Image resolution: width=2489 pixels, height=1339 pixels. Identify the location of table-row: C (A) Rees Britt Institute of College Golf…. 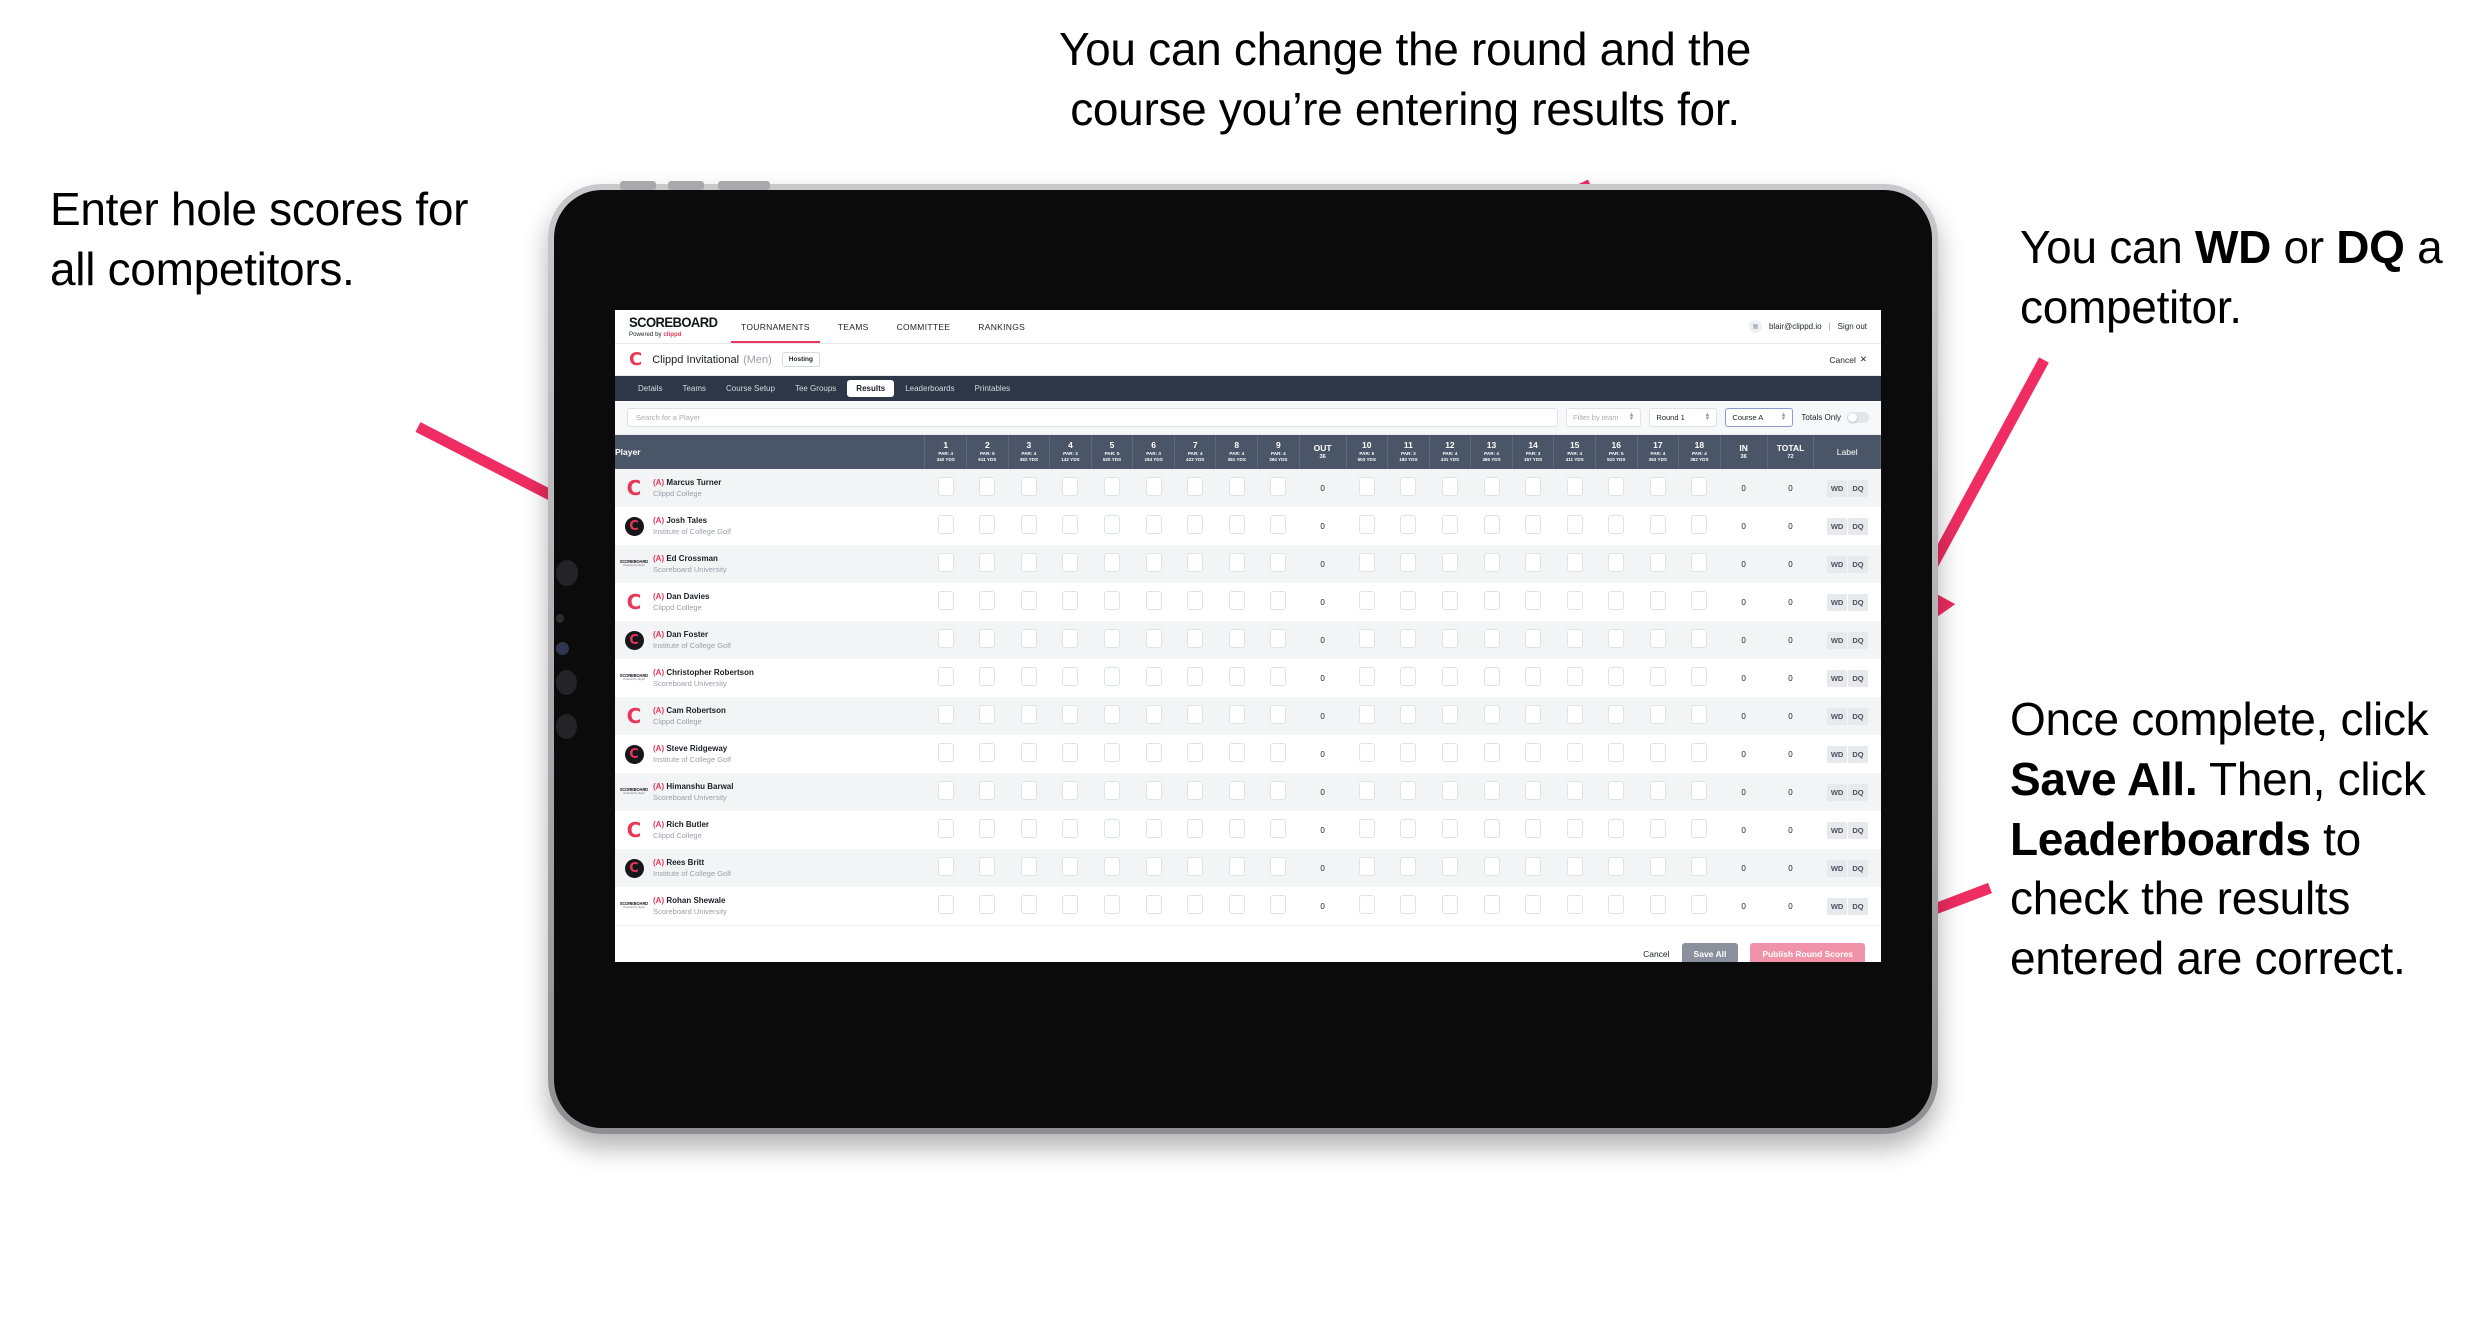
(1248, 868).